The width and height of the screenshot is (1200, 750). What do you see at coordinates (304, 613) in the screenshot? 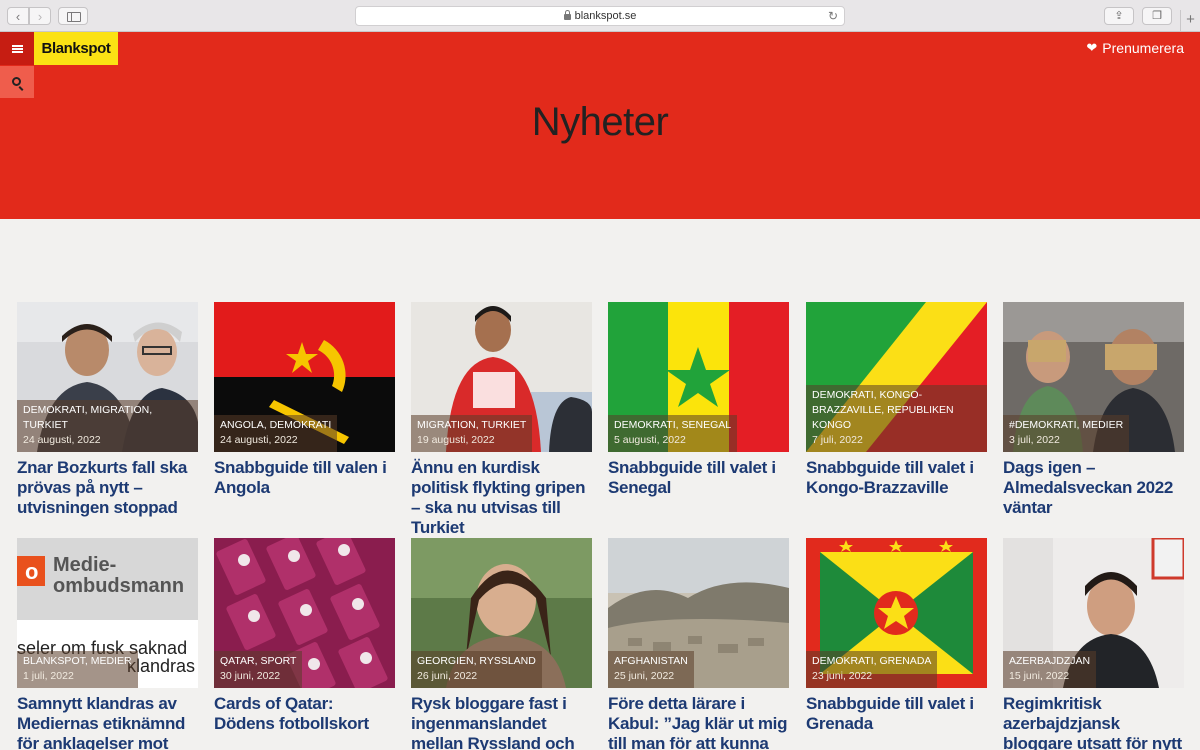
I see `article-image: QATAR, SPORT 30 juni, 2022` at bounding box center [304, 613].